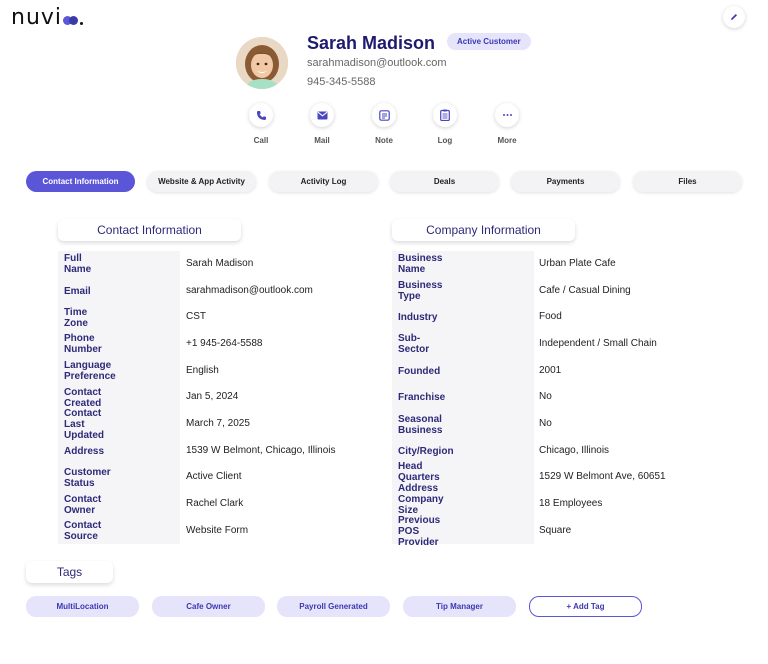  Describe the element at coordinates (154, 425) in the screenshot. I see `contact-row: Contact Last Updated March 7, 2025` at that location.